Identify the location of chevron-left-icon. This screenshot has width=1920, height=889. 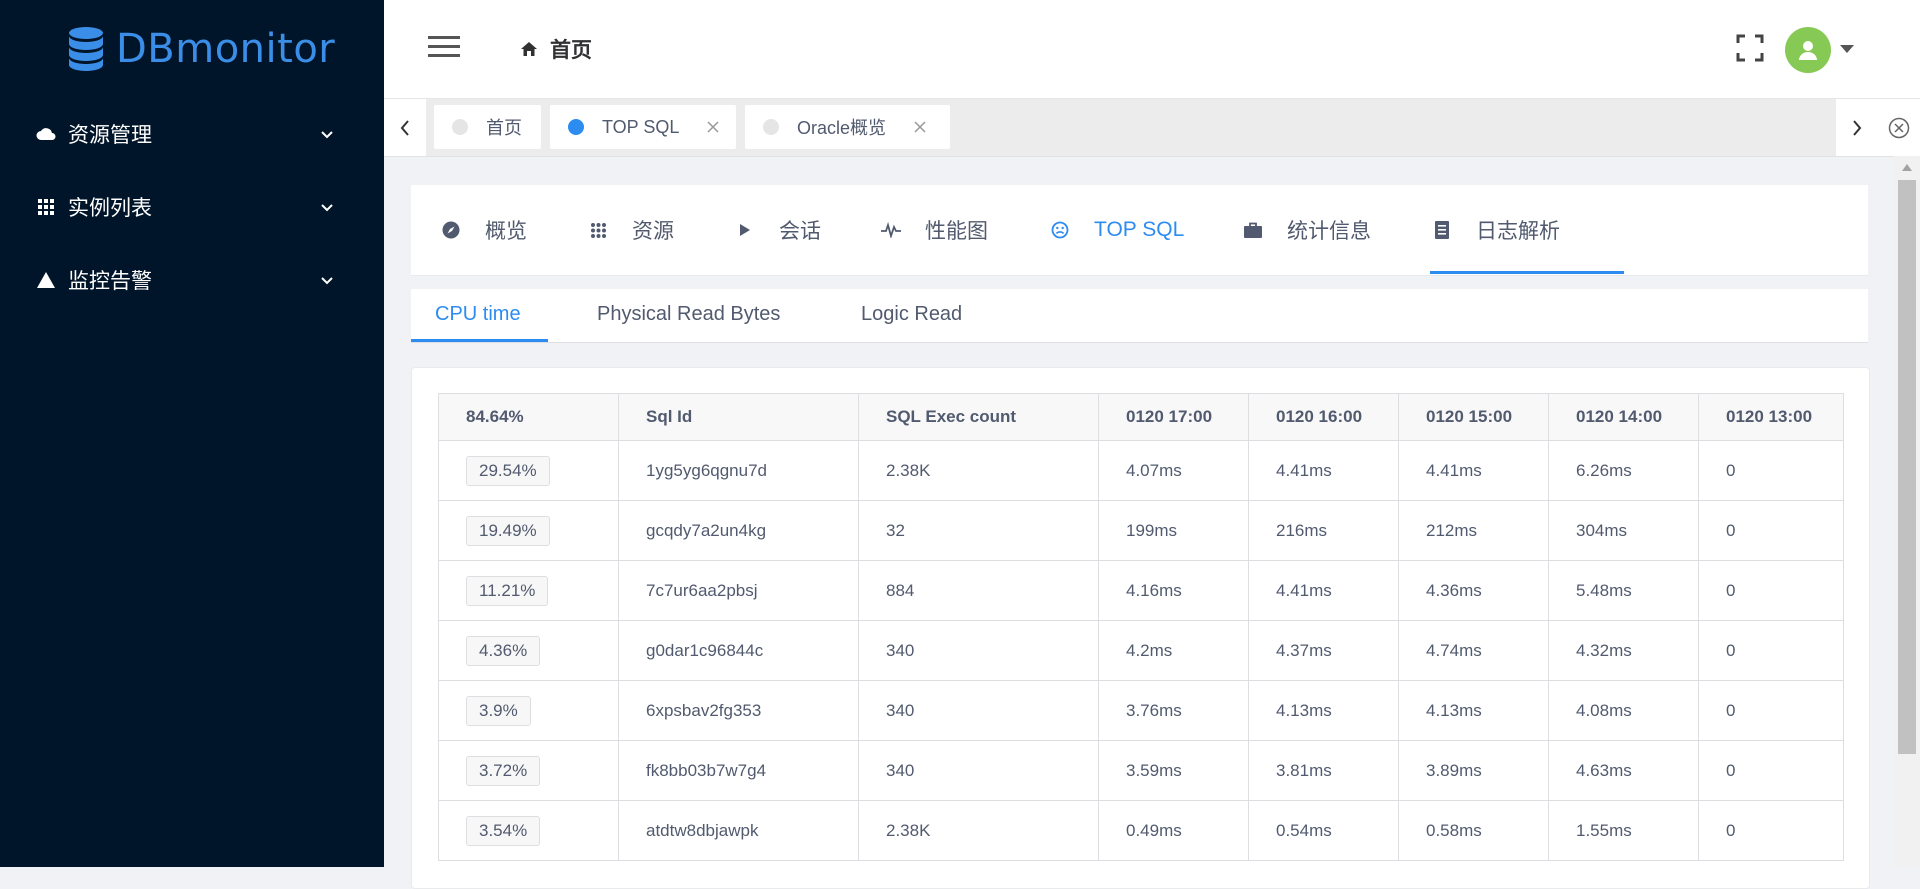
(404, 127).